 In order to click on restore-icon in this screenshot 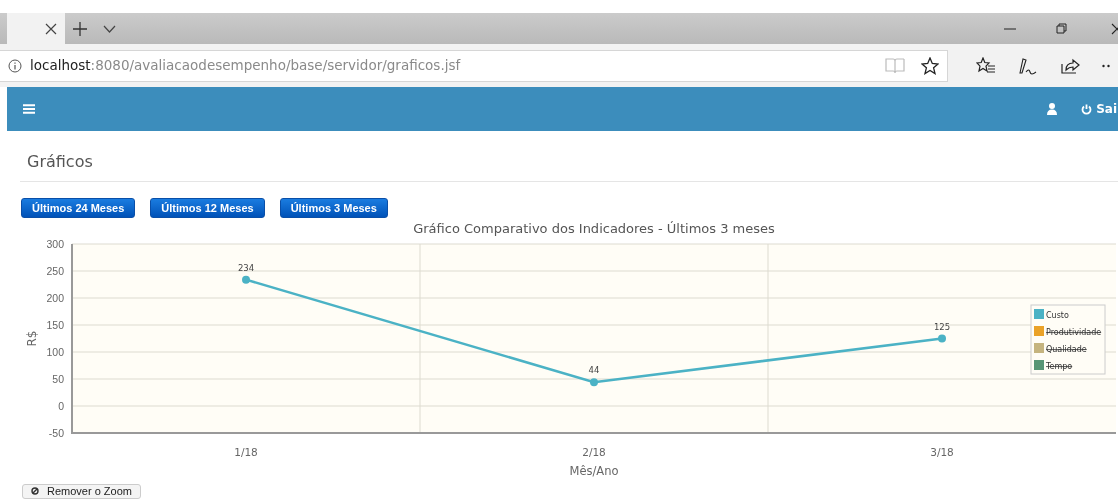, I will do `click(1061, 28)`.